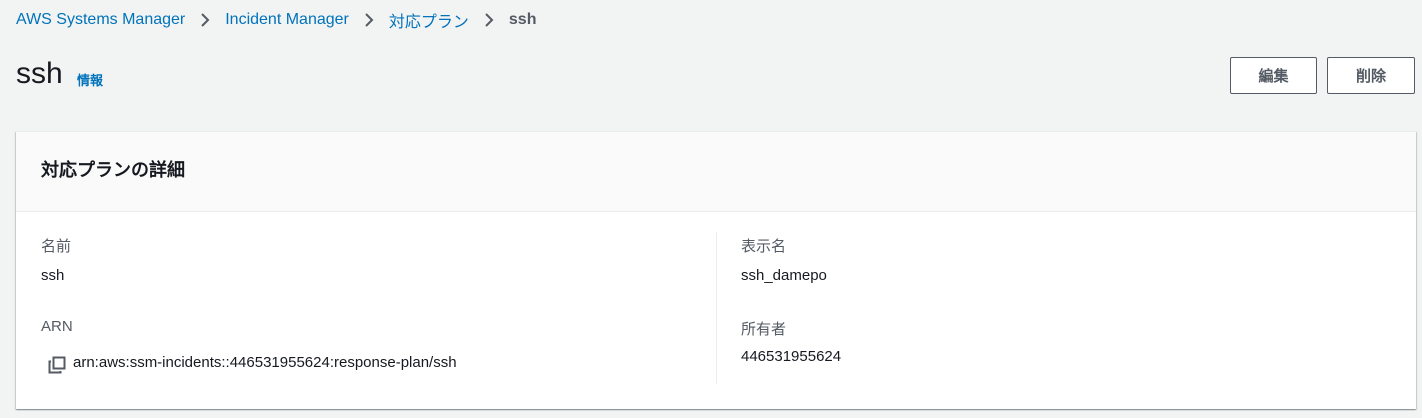 The width and height of the screenshot is (1422, 418). What do you see at coordinates (429, 20) in the screenshot?
I see `breadcrumb-response-plans: 対応プラン` at bounding box center [429, 20].